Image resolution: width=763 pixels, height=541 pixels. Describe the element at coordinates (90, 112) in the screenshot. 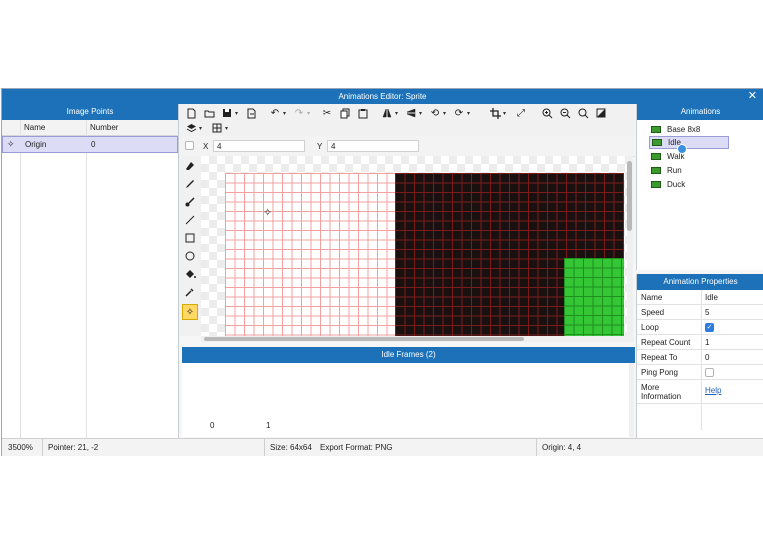

I see `image-points-header: Image Points` at that location.